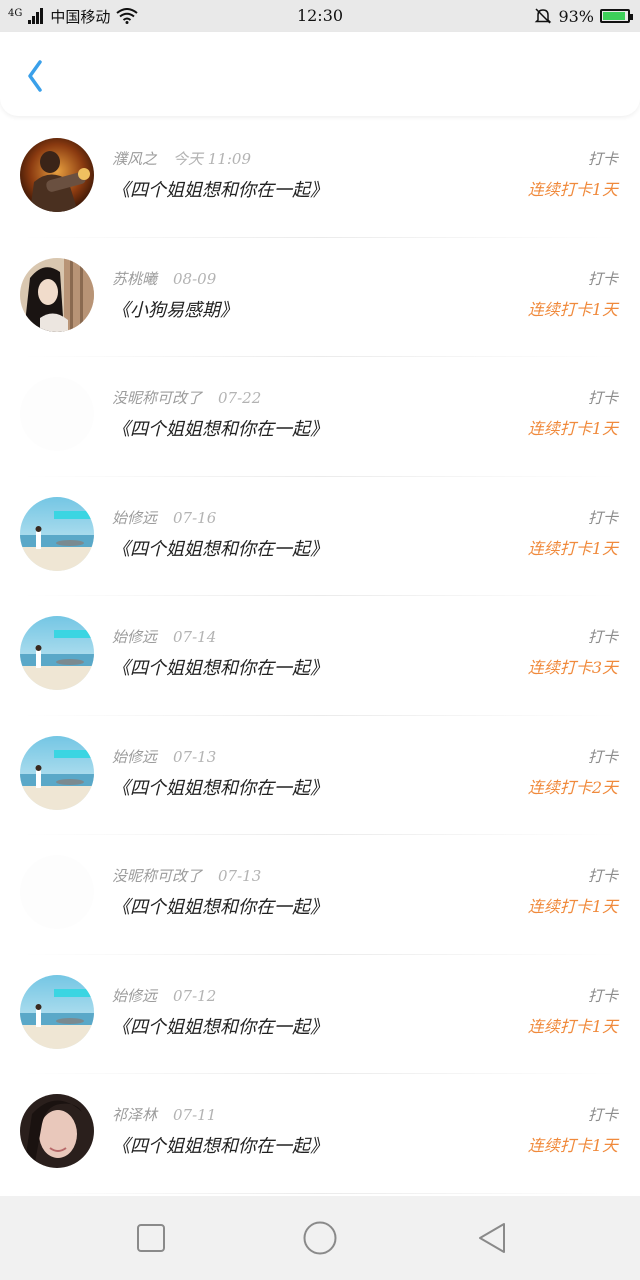 Image resolution: width=640 pixels, height=1280 pixels. I want to click on post-meta: 始修远 07-14, so click(164, 636).